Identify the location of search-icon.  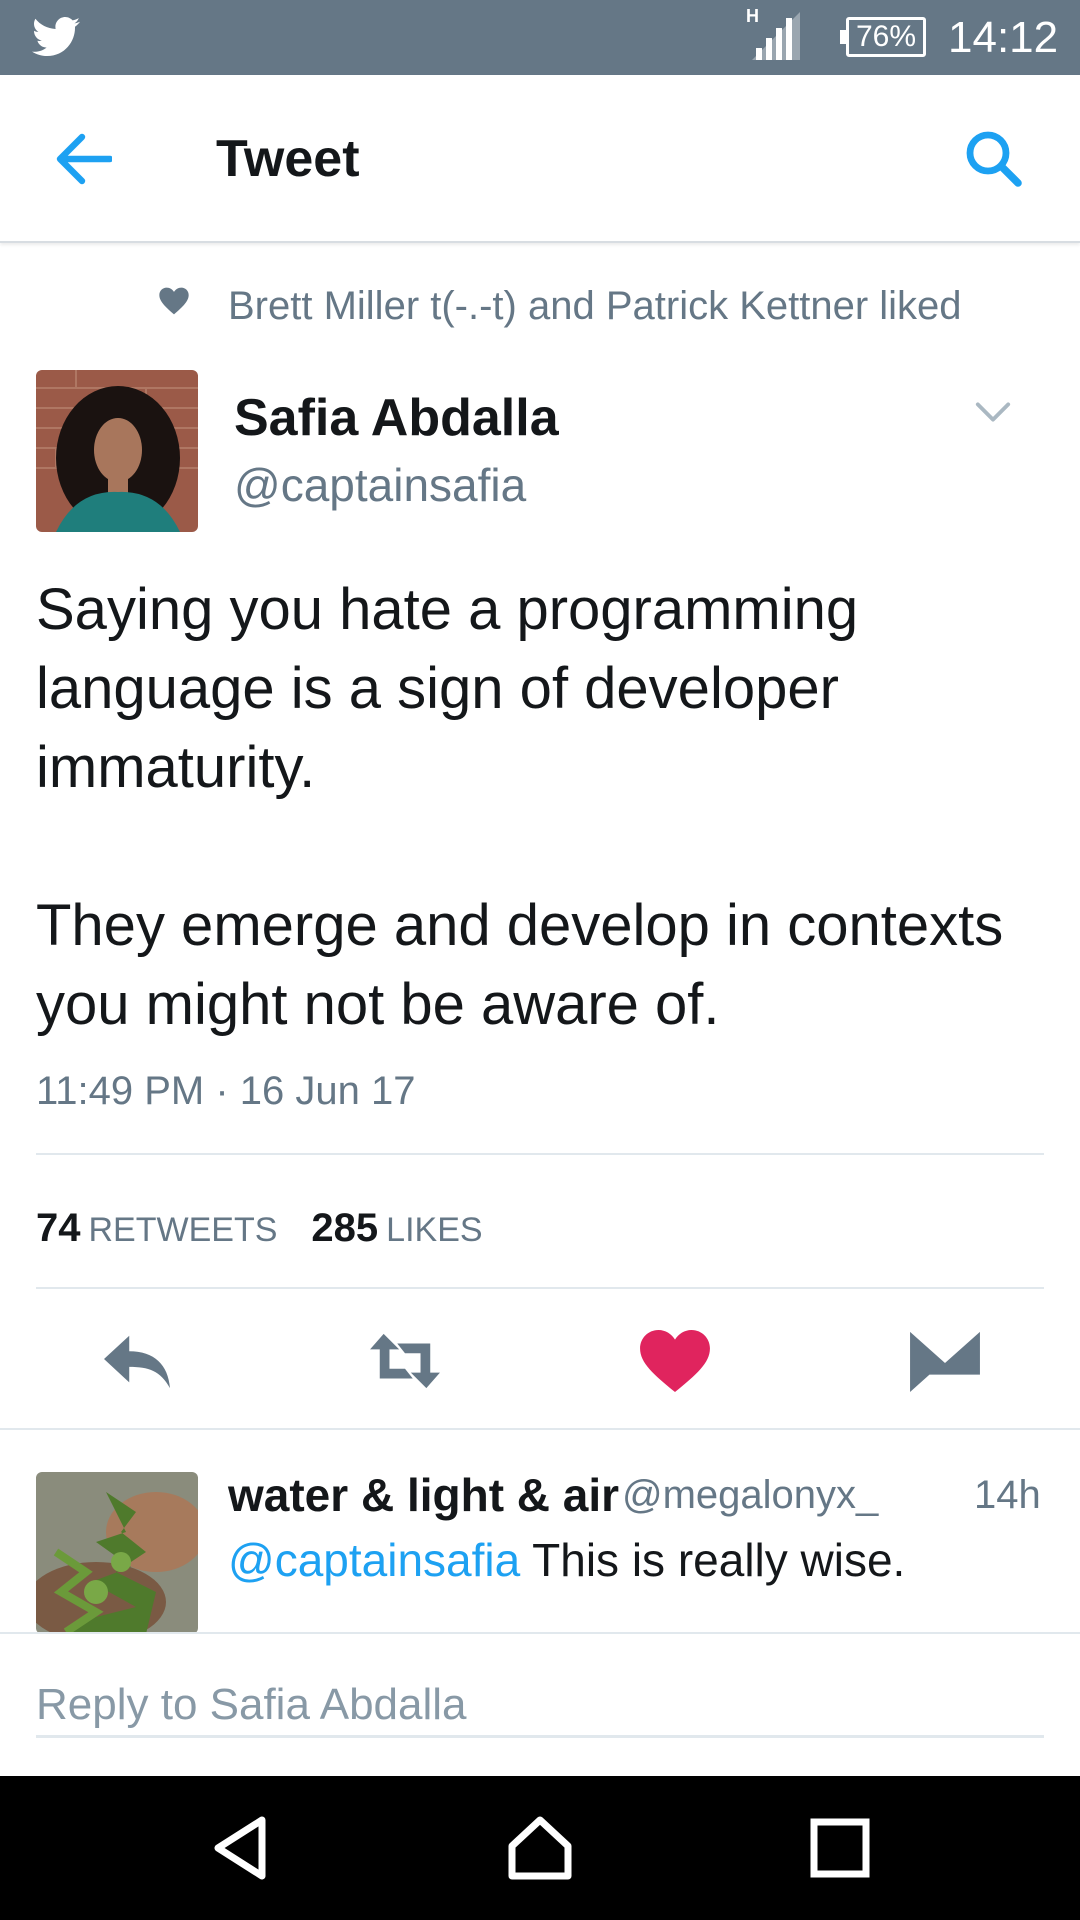
(994, 159).